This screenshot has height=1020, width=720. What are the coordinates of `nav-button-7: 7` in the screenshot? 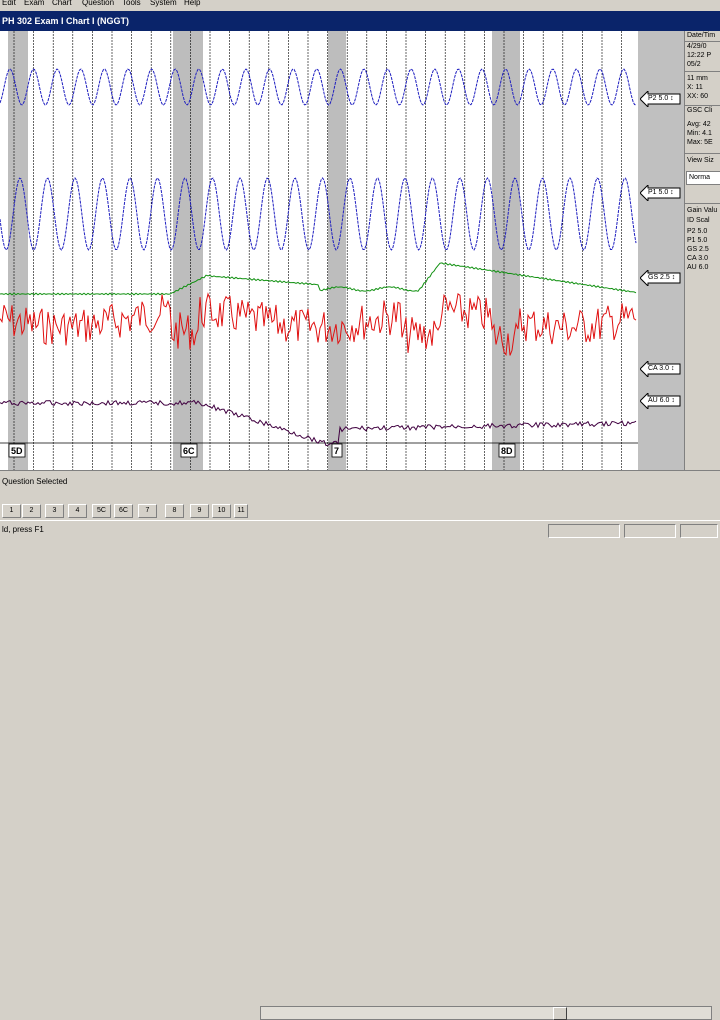 It's located at (147, 511).